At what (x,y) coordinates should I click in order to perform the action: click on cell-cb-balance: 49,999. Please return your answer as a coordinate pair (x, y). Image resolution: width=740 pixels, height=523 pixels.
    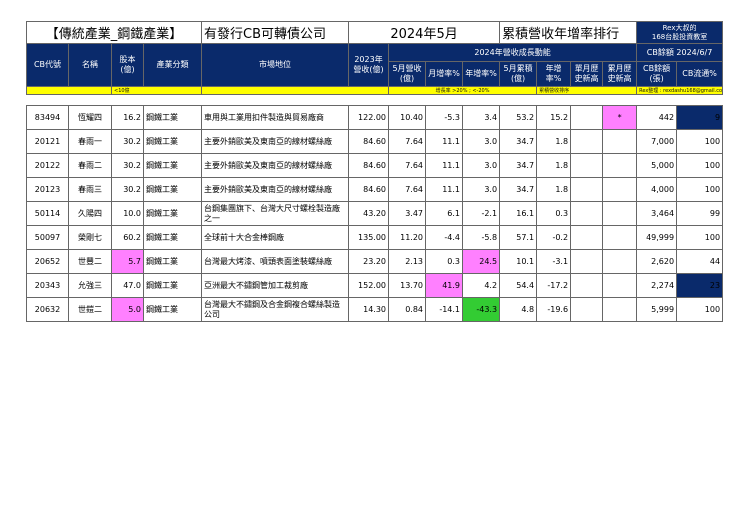
    Looking at the image, I should click on (657, 237).